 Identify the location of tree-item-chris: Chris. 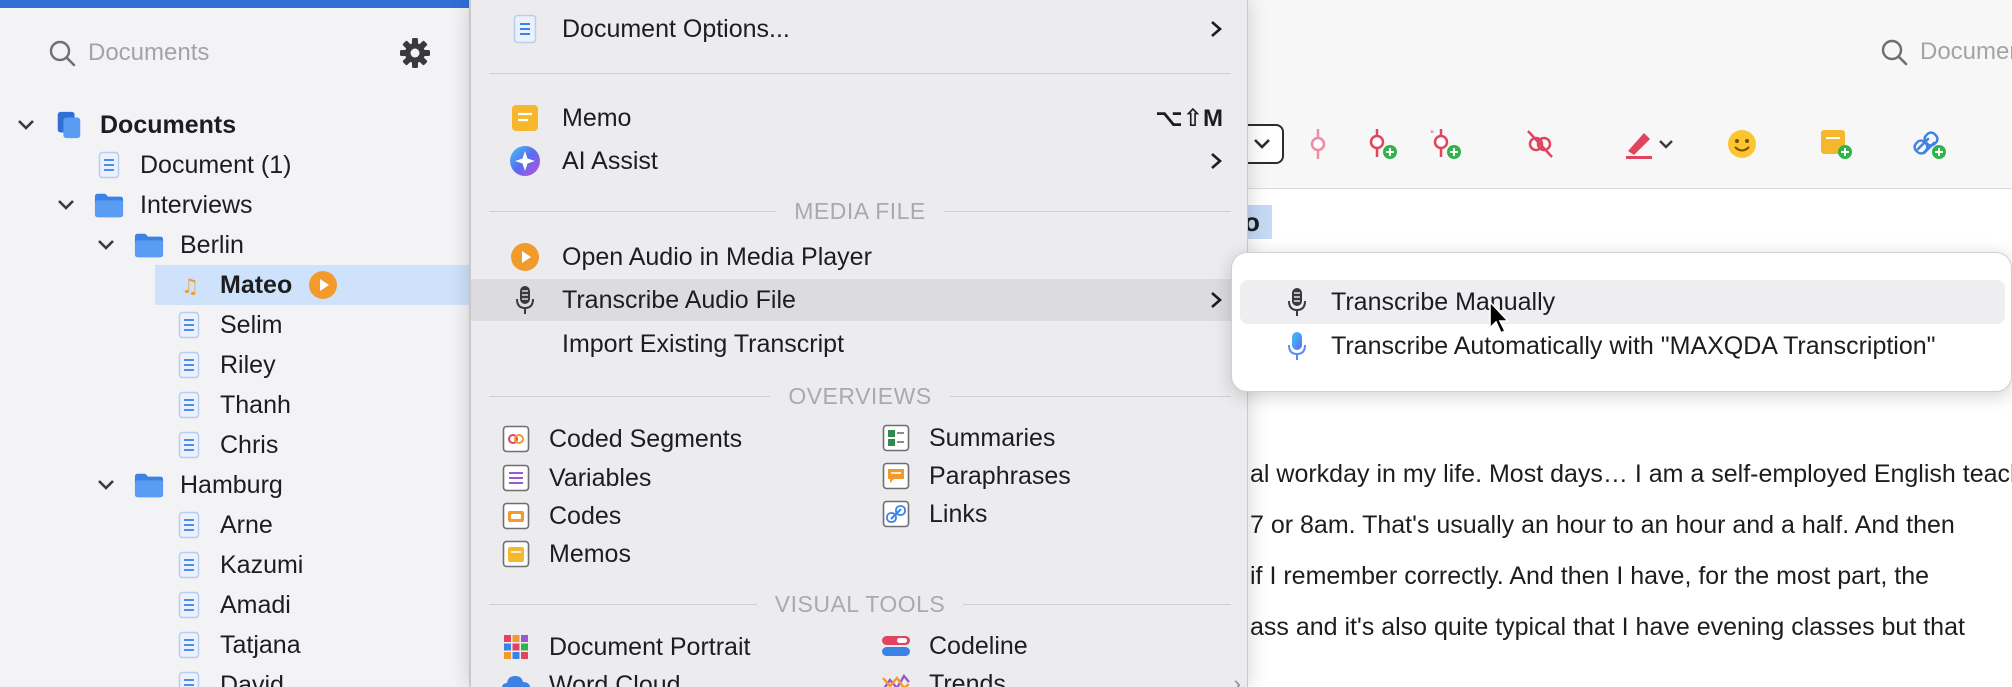
(234, 445).